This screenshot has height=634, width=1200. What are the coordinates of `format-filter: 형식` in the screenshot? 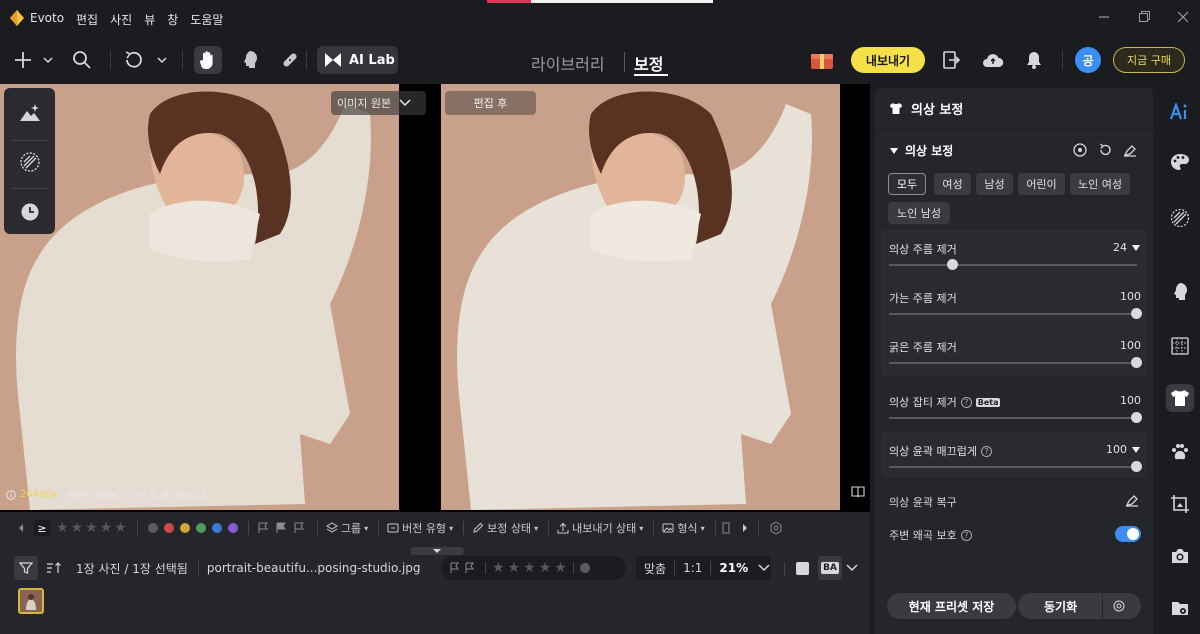 It's located at (687, 528).